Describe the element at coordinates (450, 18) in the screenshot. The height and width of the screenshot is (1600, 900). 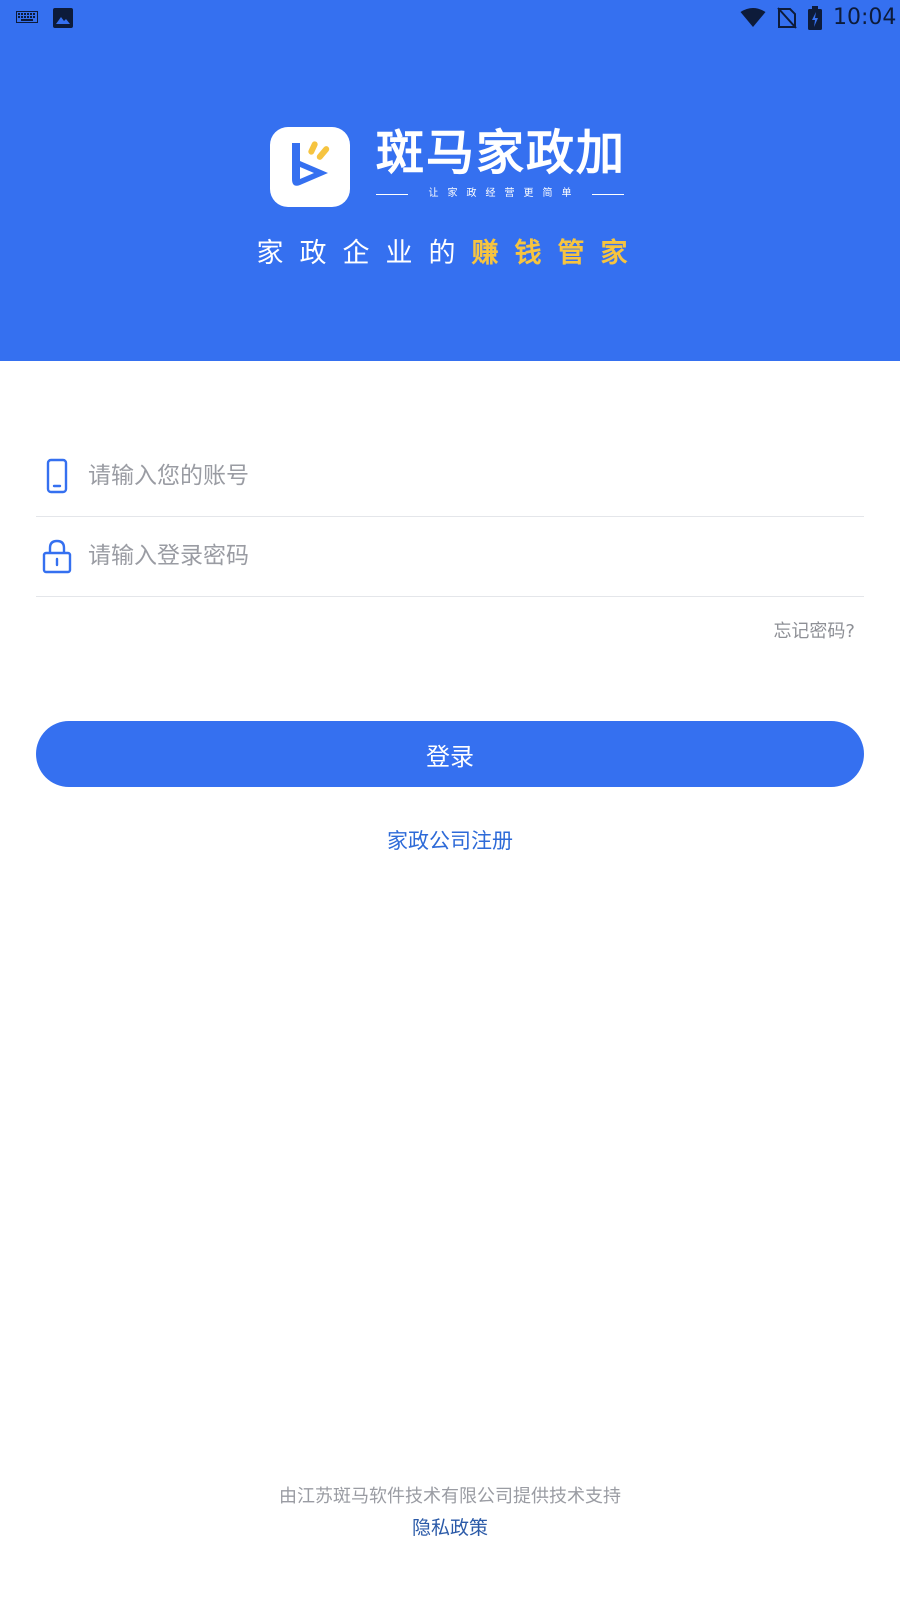
I see `status-bar: 10:04` at that location.